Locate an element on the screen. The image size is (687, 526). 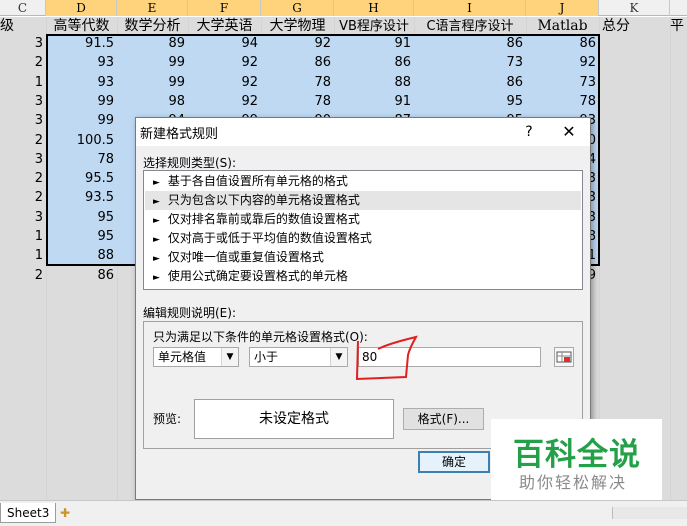
range-picker-button is located at coordinates (564, 357).